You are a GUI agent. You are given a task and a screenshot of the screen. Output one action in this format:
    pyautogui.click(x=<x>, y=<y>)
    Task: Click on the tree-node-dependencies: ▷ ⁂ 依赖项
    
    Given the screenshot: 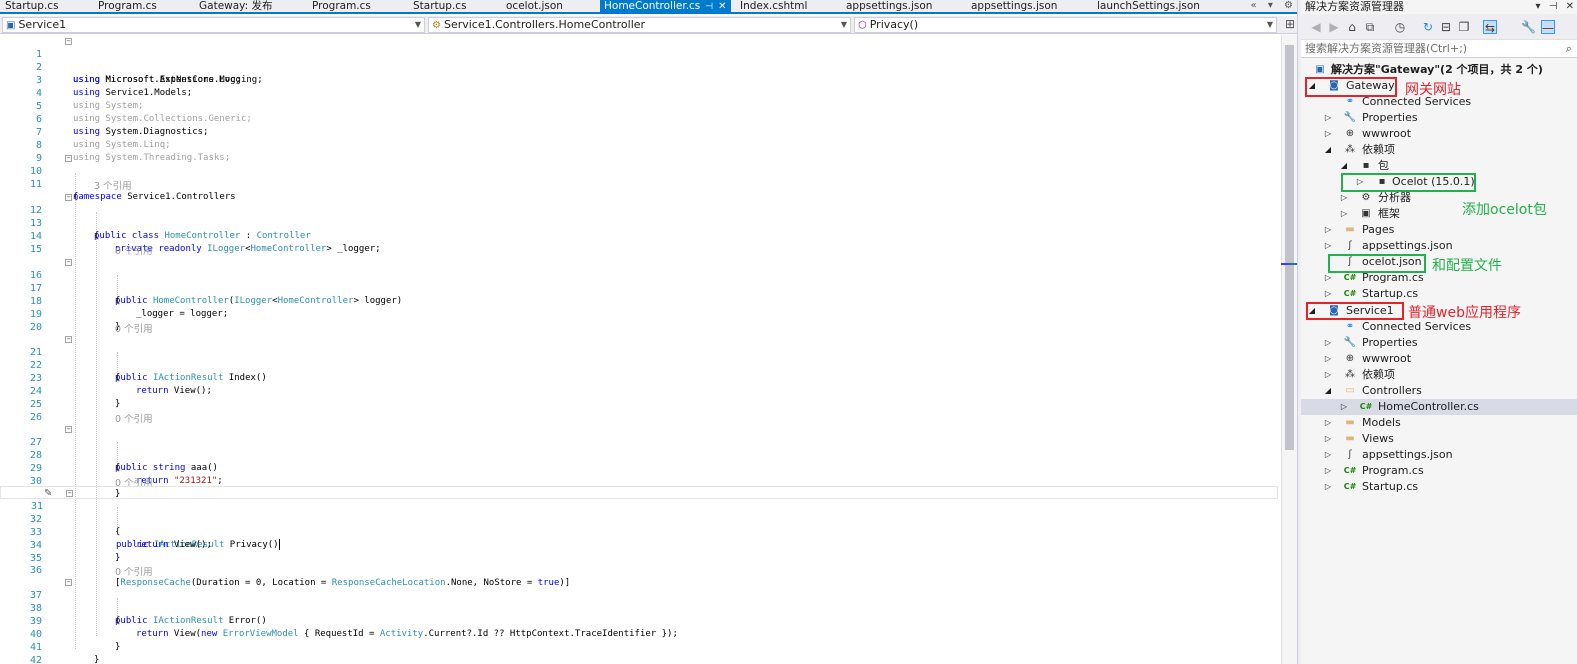 What is the action you would take?
    pyautogui.click(x=1439, y=375)
    